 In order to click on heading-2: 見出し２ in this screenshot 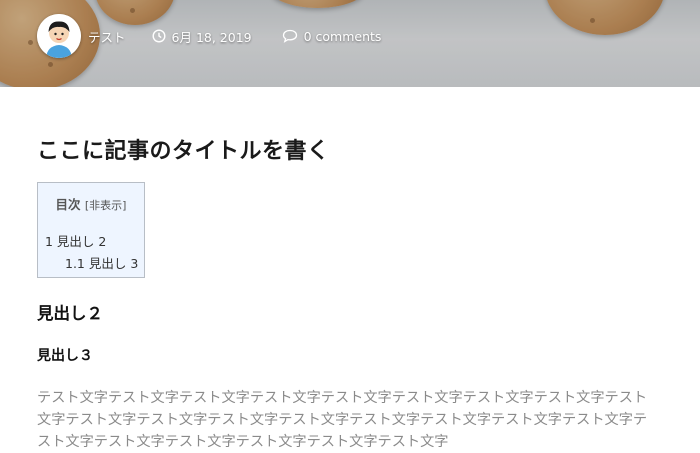, I will do `click(70, 313)`.